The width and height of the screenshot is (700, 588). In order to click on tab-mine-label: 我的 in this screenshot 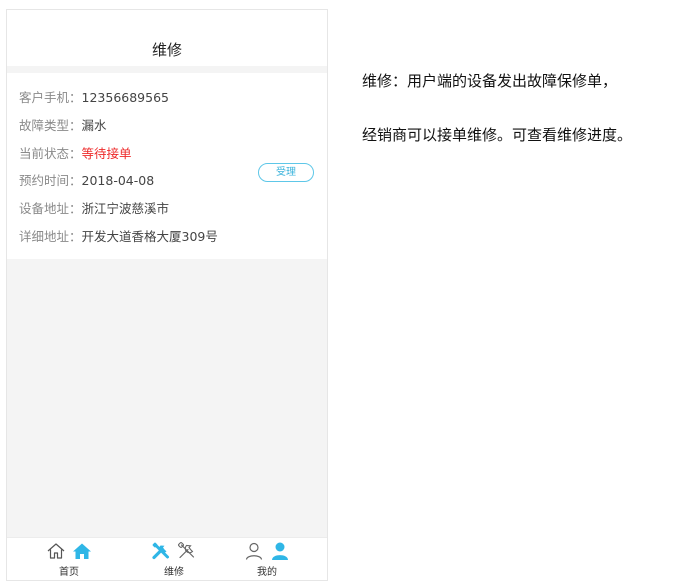, I will do `click(267, 572)`.